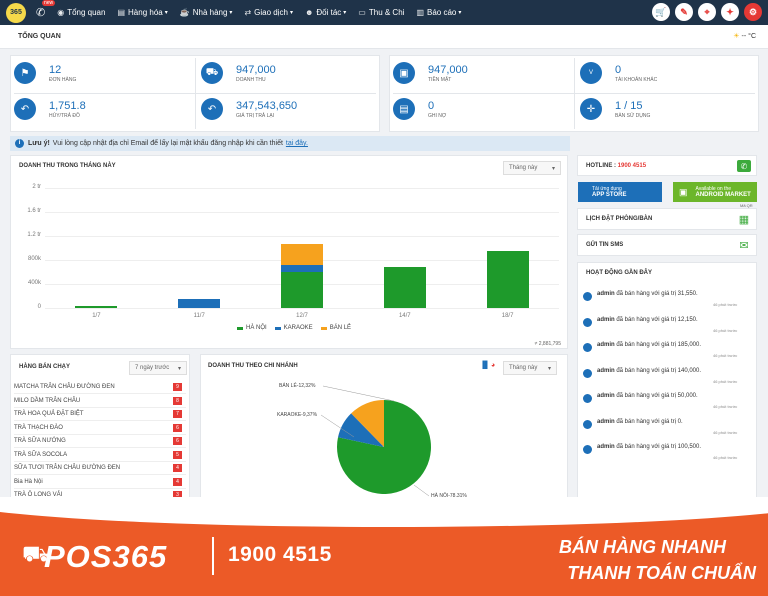 The width and height of the screenshot is (768, 596). What do you see at coordinates (40, 441) in the screenshot?
I see `product-name: TRÀ SỮA NƯỚNG` at bounding box center [40, 441].